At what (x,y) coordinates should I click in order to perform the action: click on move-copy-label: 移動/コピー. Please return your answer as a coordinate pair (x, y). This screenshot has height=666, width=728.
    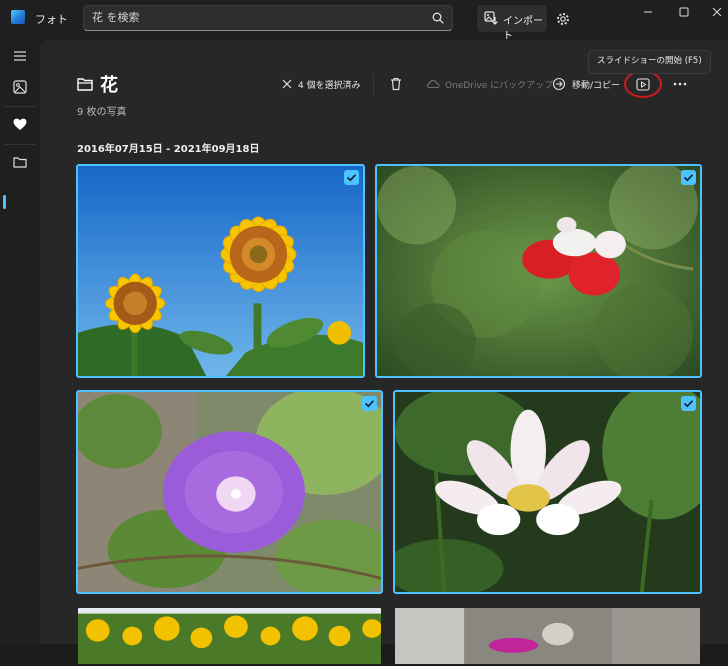
    Looking at the image, I should click on (596, 86).